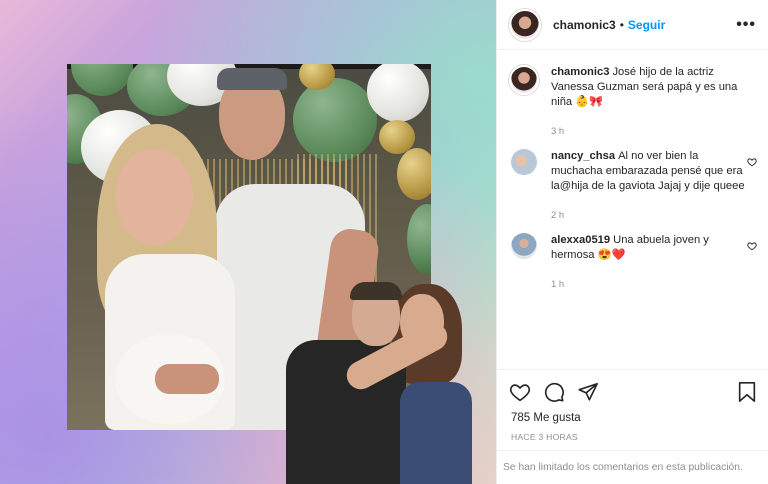  I want to click on comment-time: 1 h, so click(651, 284).